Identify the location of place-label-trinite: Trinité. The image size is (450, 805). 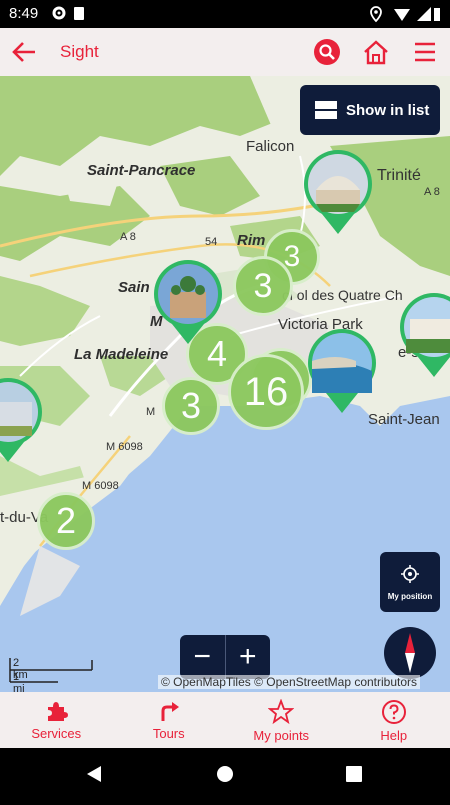
(399, 176).